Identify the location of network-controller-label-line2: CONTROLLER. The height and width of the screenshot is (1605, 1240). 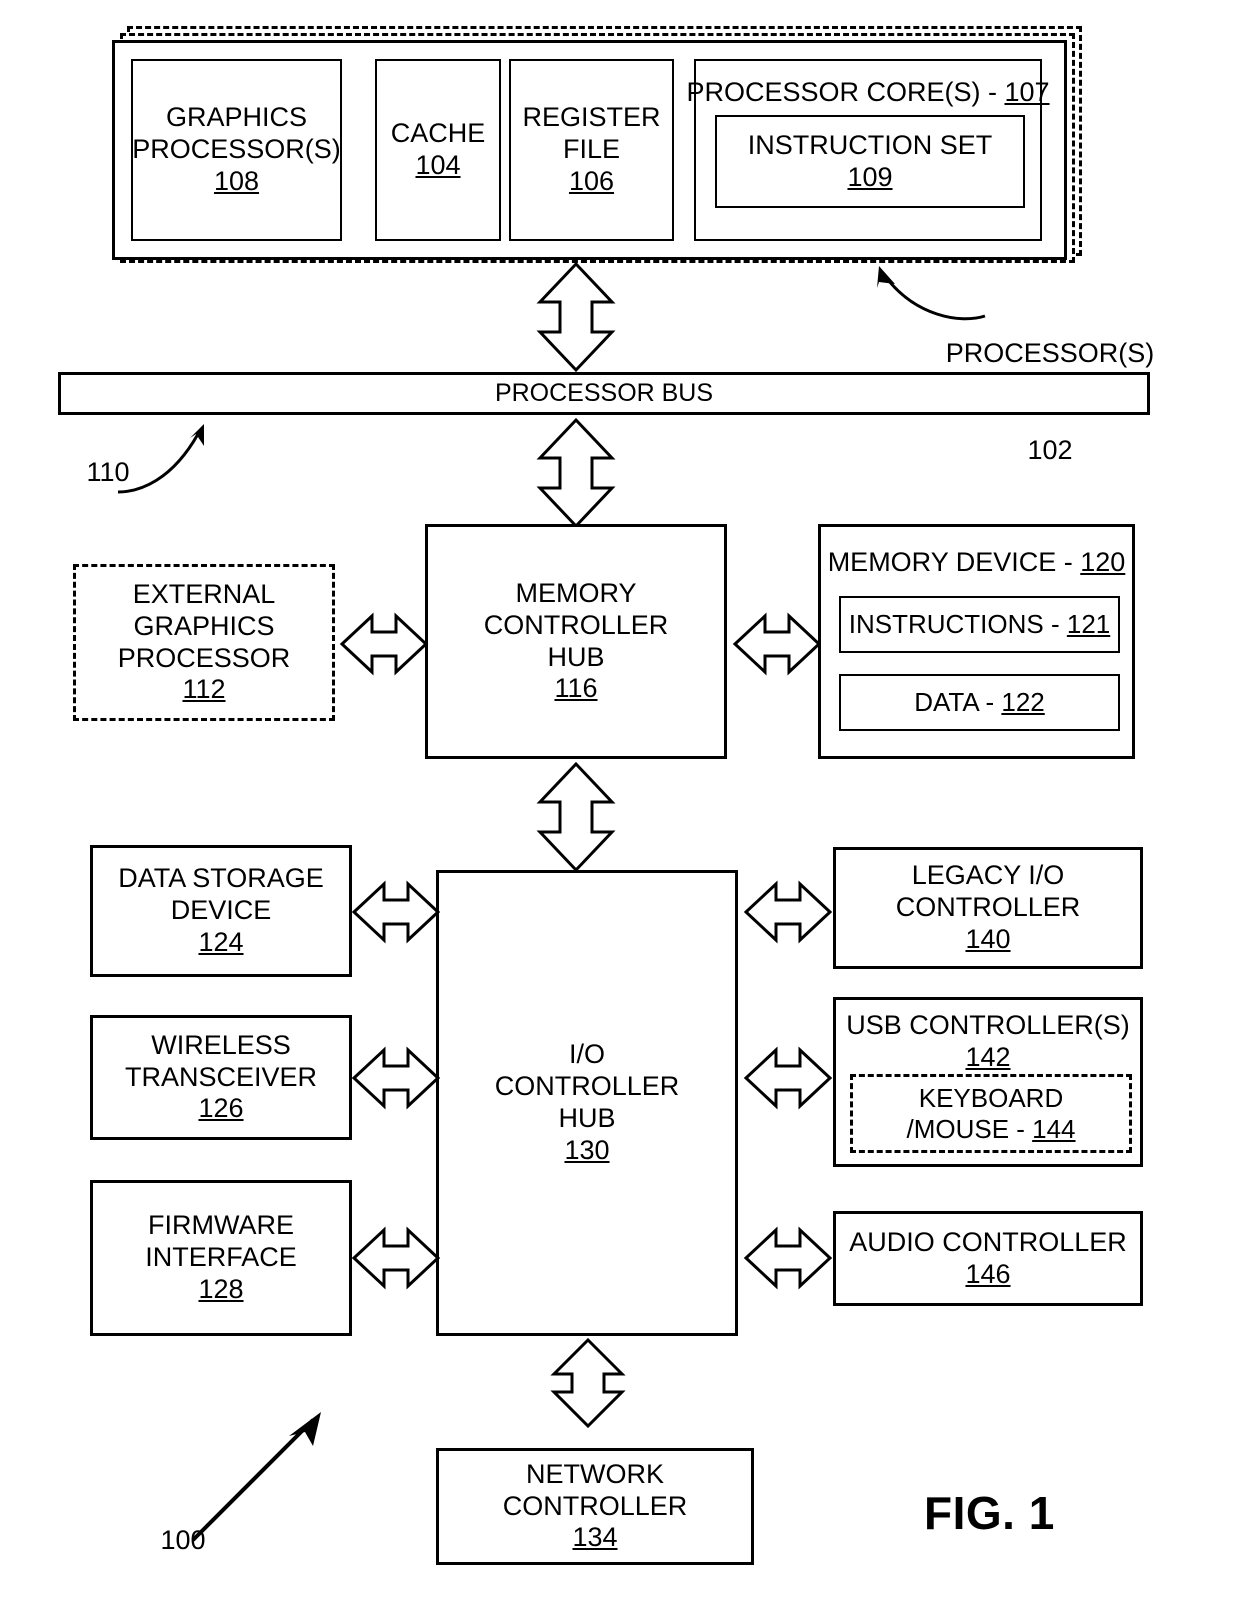
(595, 1505).